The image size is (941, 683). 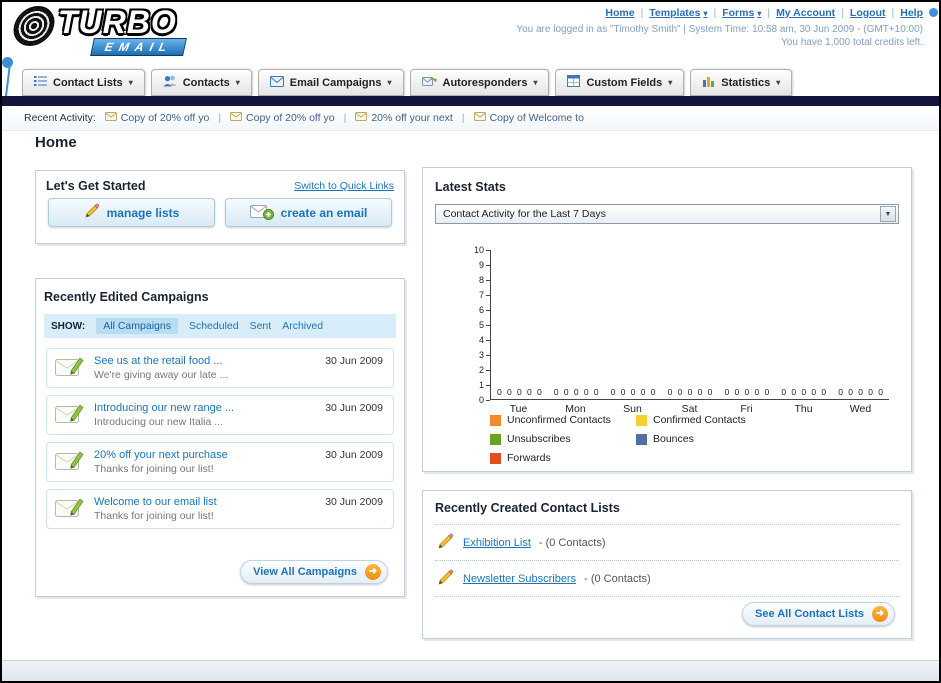 I want to click on nav-divider-bar, so click(x=470, y=101).